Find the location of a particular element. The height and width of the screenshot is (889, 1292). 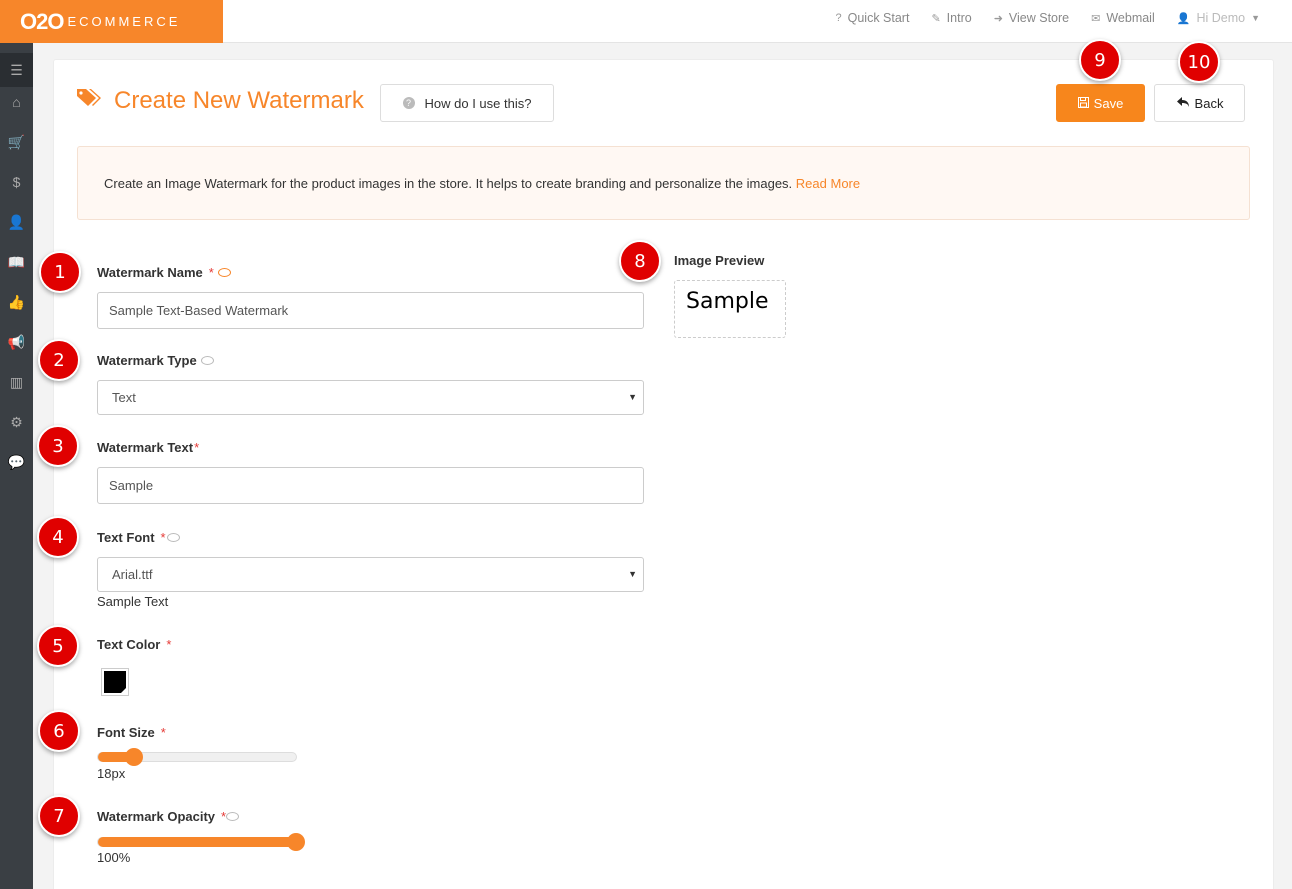

label-text: Watermark Name is located at coordinates (150, 272).